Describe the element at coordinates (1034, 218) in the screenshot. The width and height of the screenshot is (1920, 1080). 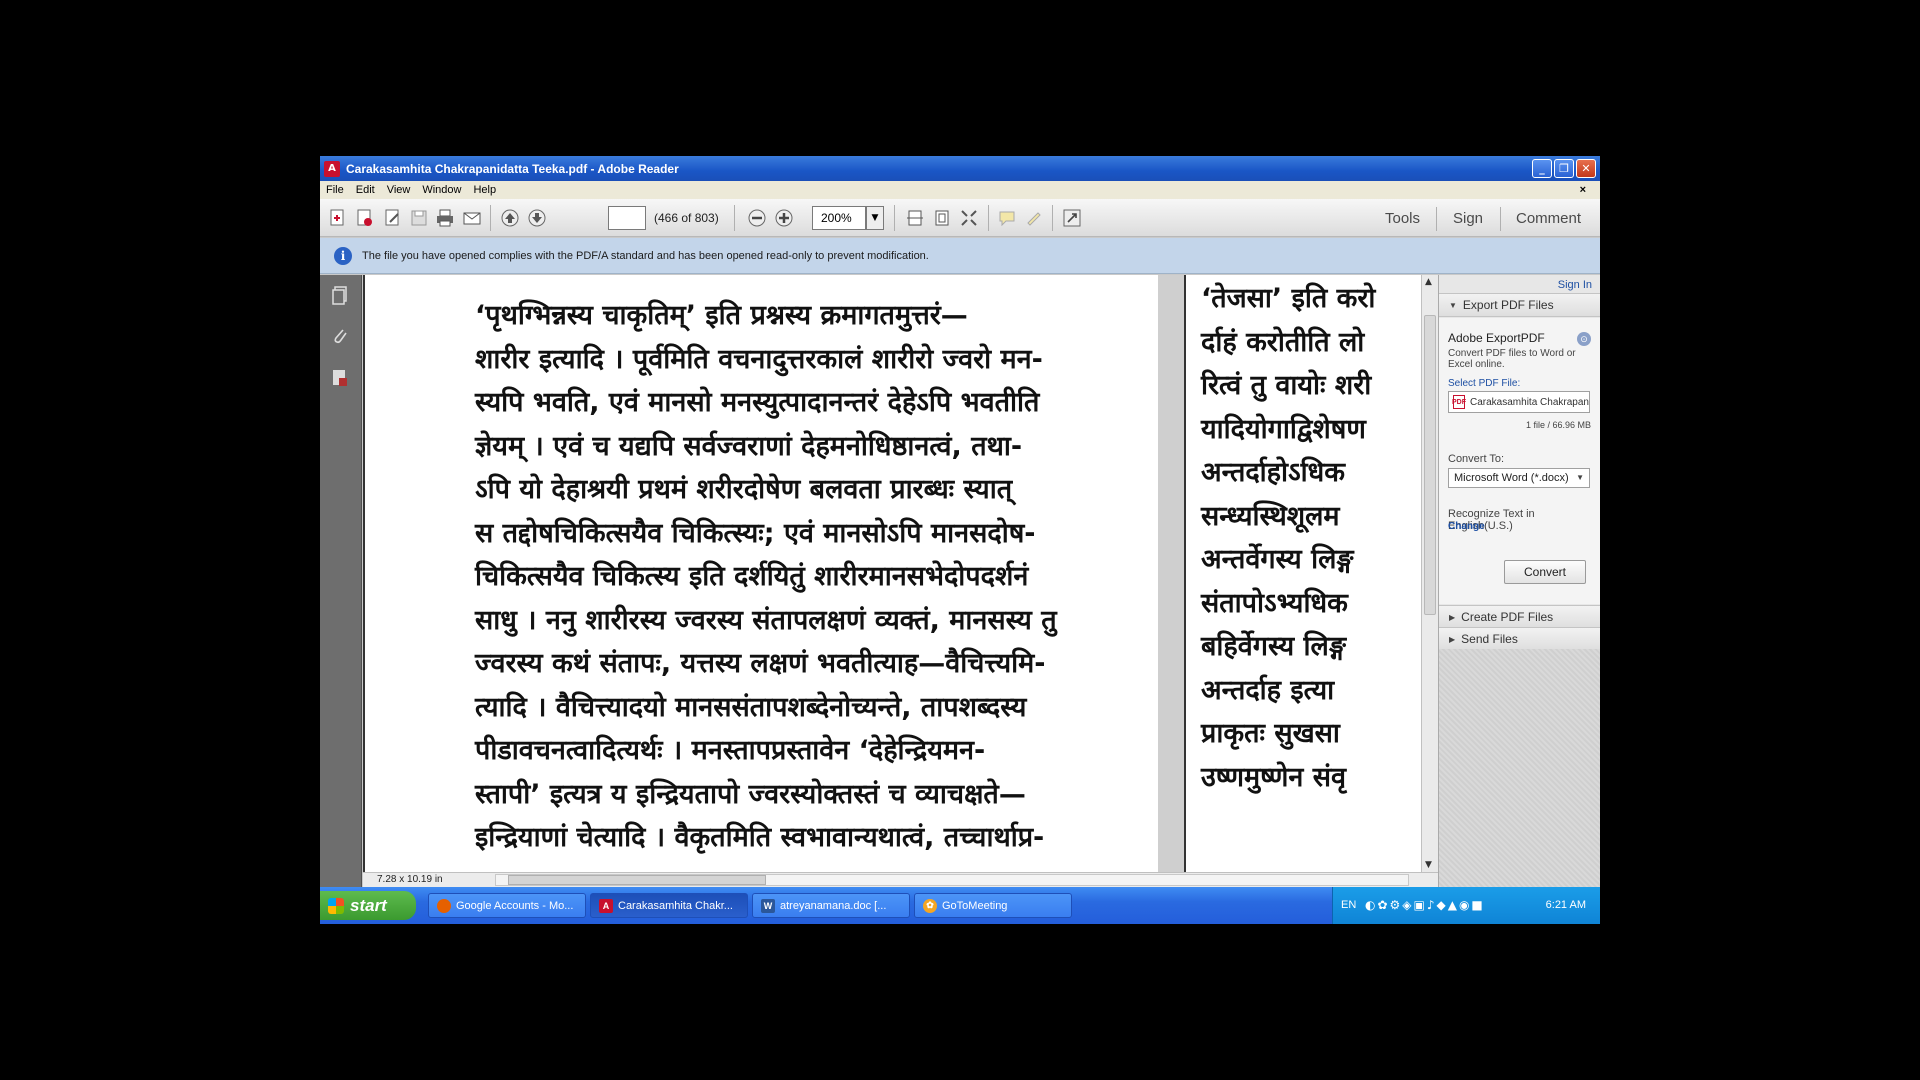
I see `highlight-text-icon` at that location.